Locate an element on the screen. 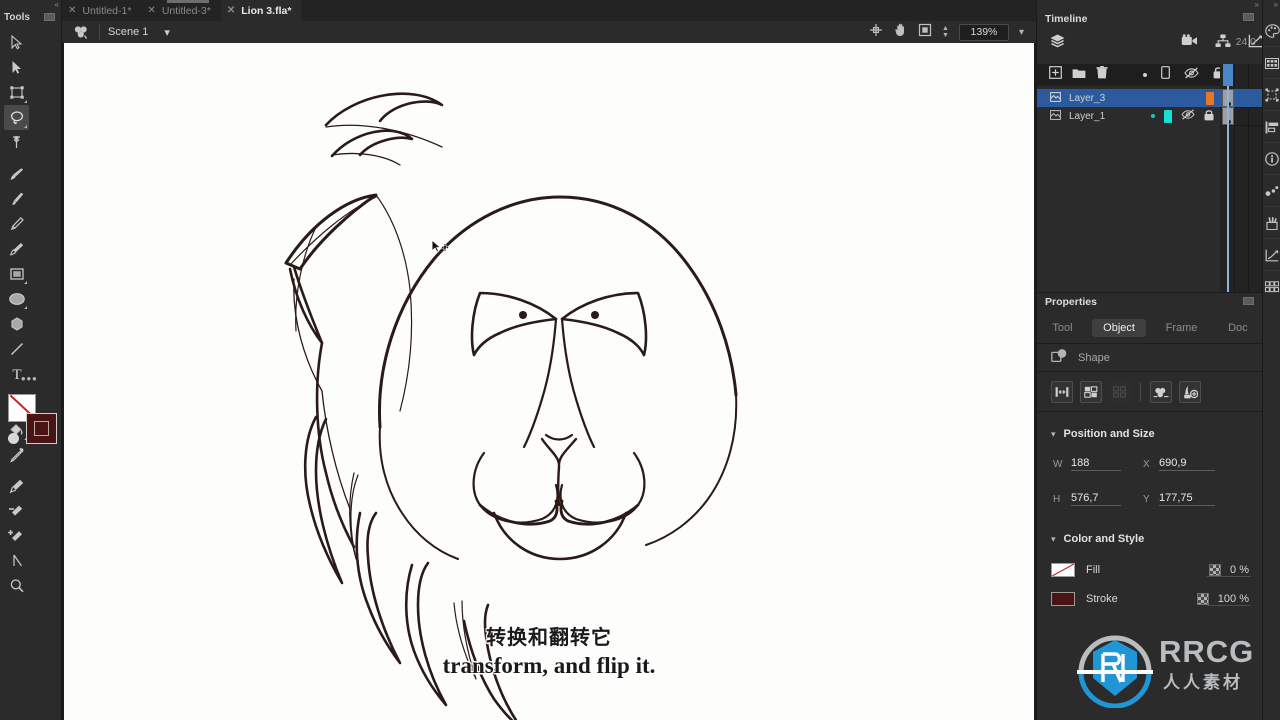 This screenshot has height=720, width=1280. rail-collapse-icon: » is located at coordinates (1276, 5).